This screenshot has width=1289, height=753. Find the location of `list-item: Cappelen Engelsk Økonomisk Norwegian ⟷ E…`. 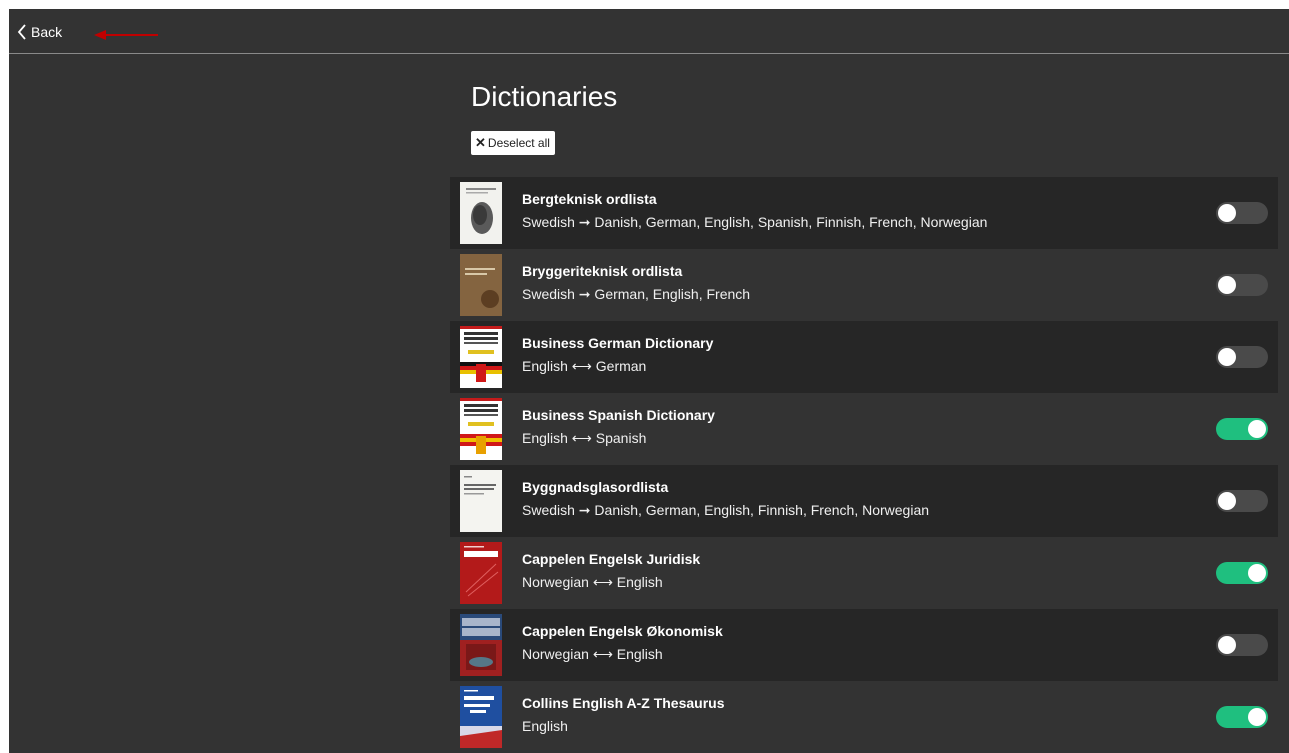

list-item: Cappelen Engelsk Økonomisk Norwegian ⟷ E… is located at coordinates (864, 645).